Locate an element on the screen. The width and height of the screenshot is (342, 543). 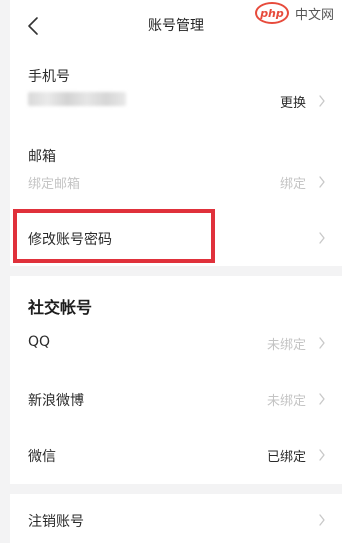
site-watermark: php 中文网 is located at coordinates (295, 13).